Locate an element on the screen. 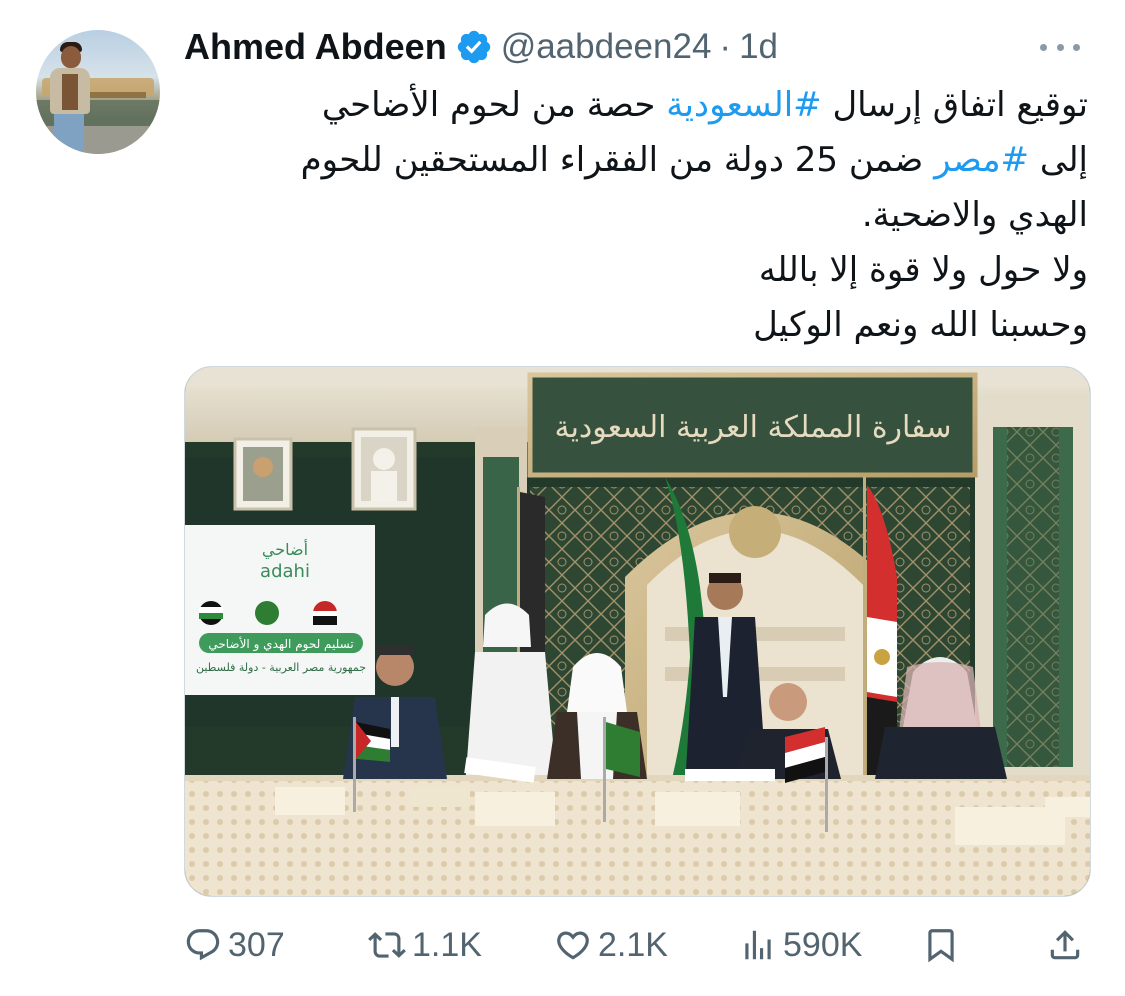 This screenshot has width=1125, height=996. bookmark-icon is located at coordinates (941, 946).